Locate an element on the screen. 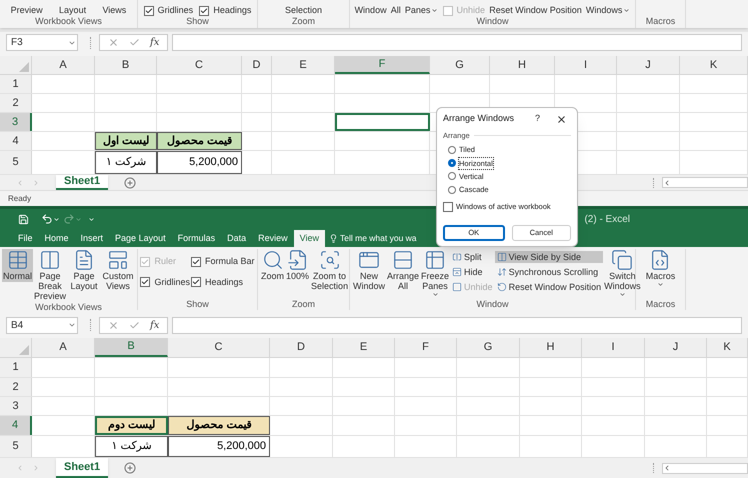 Image resolution: width=748 pixels, height=478 pixels. column-header: K is located at coordinates (714, 65).